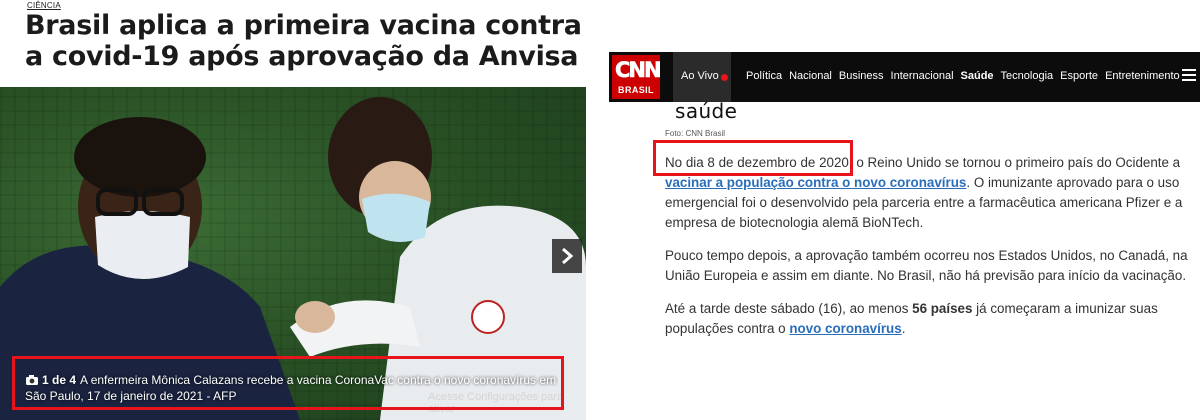 This screenshot has height=420, width=1200. Describe the element at coordinates (315, 317) in the screenshot. I see `nurse-hand` at that location.